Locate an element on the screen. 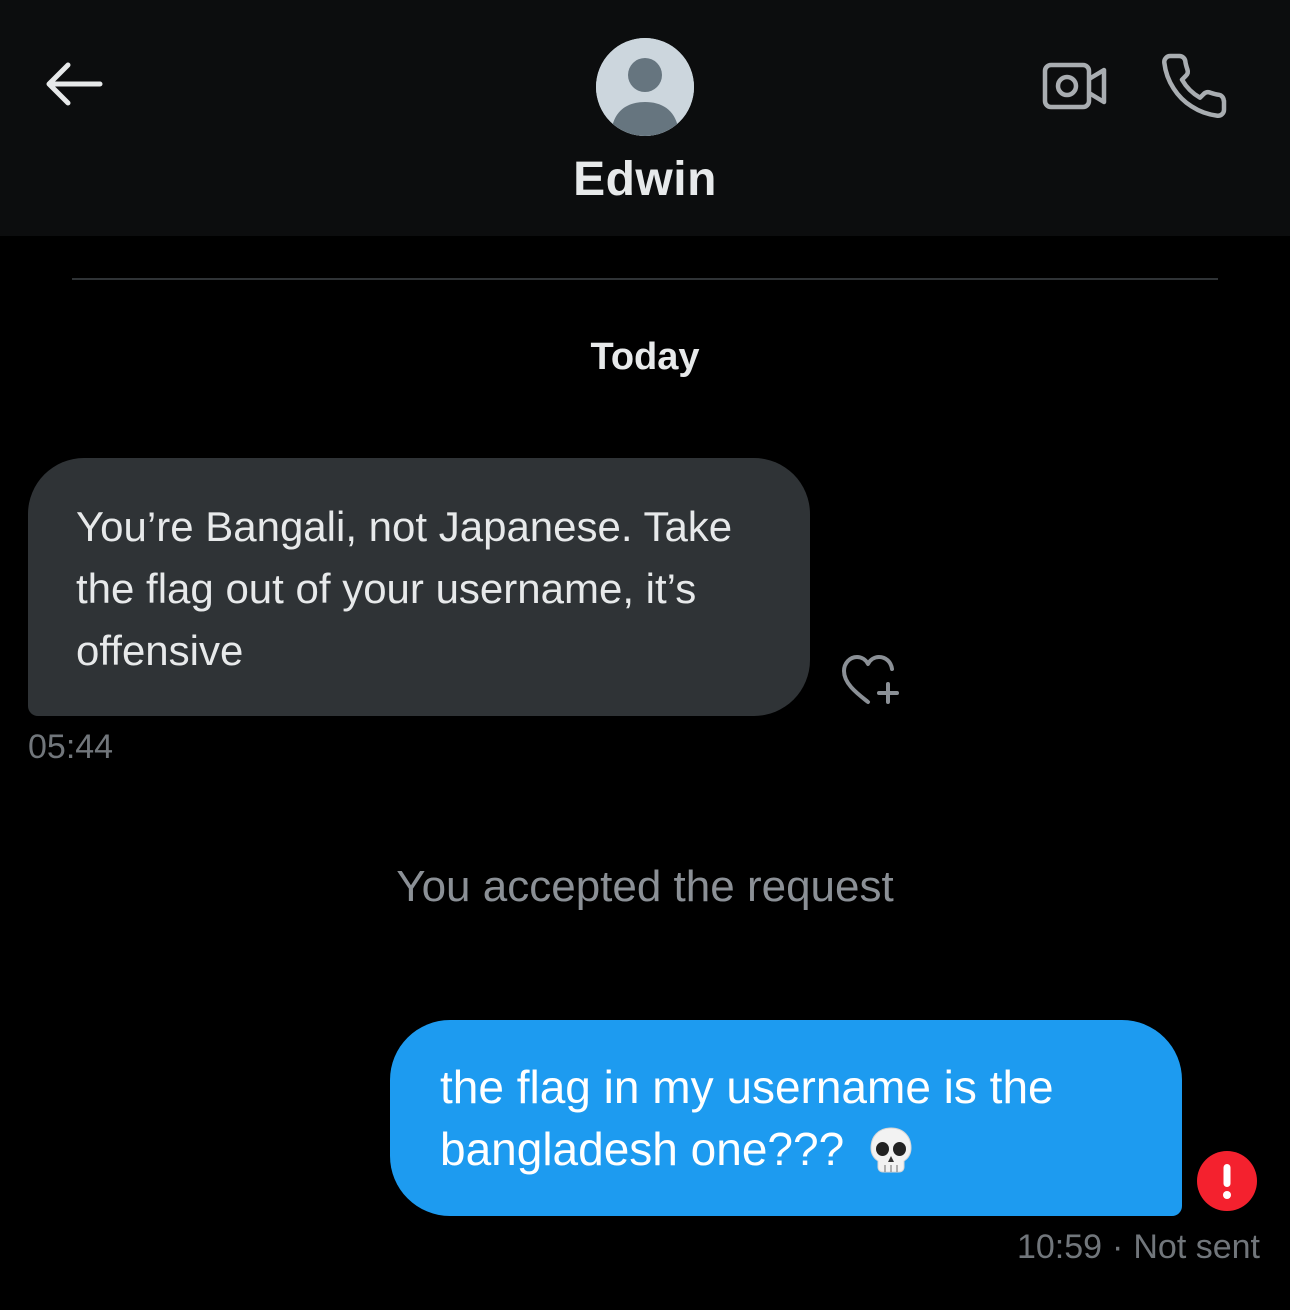 Image resolution: width=1290 pixels, height=1310 pixels. not-sent-label: Not sent is located at coordinates (1196, 1247).